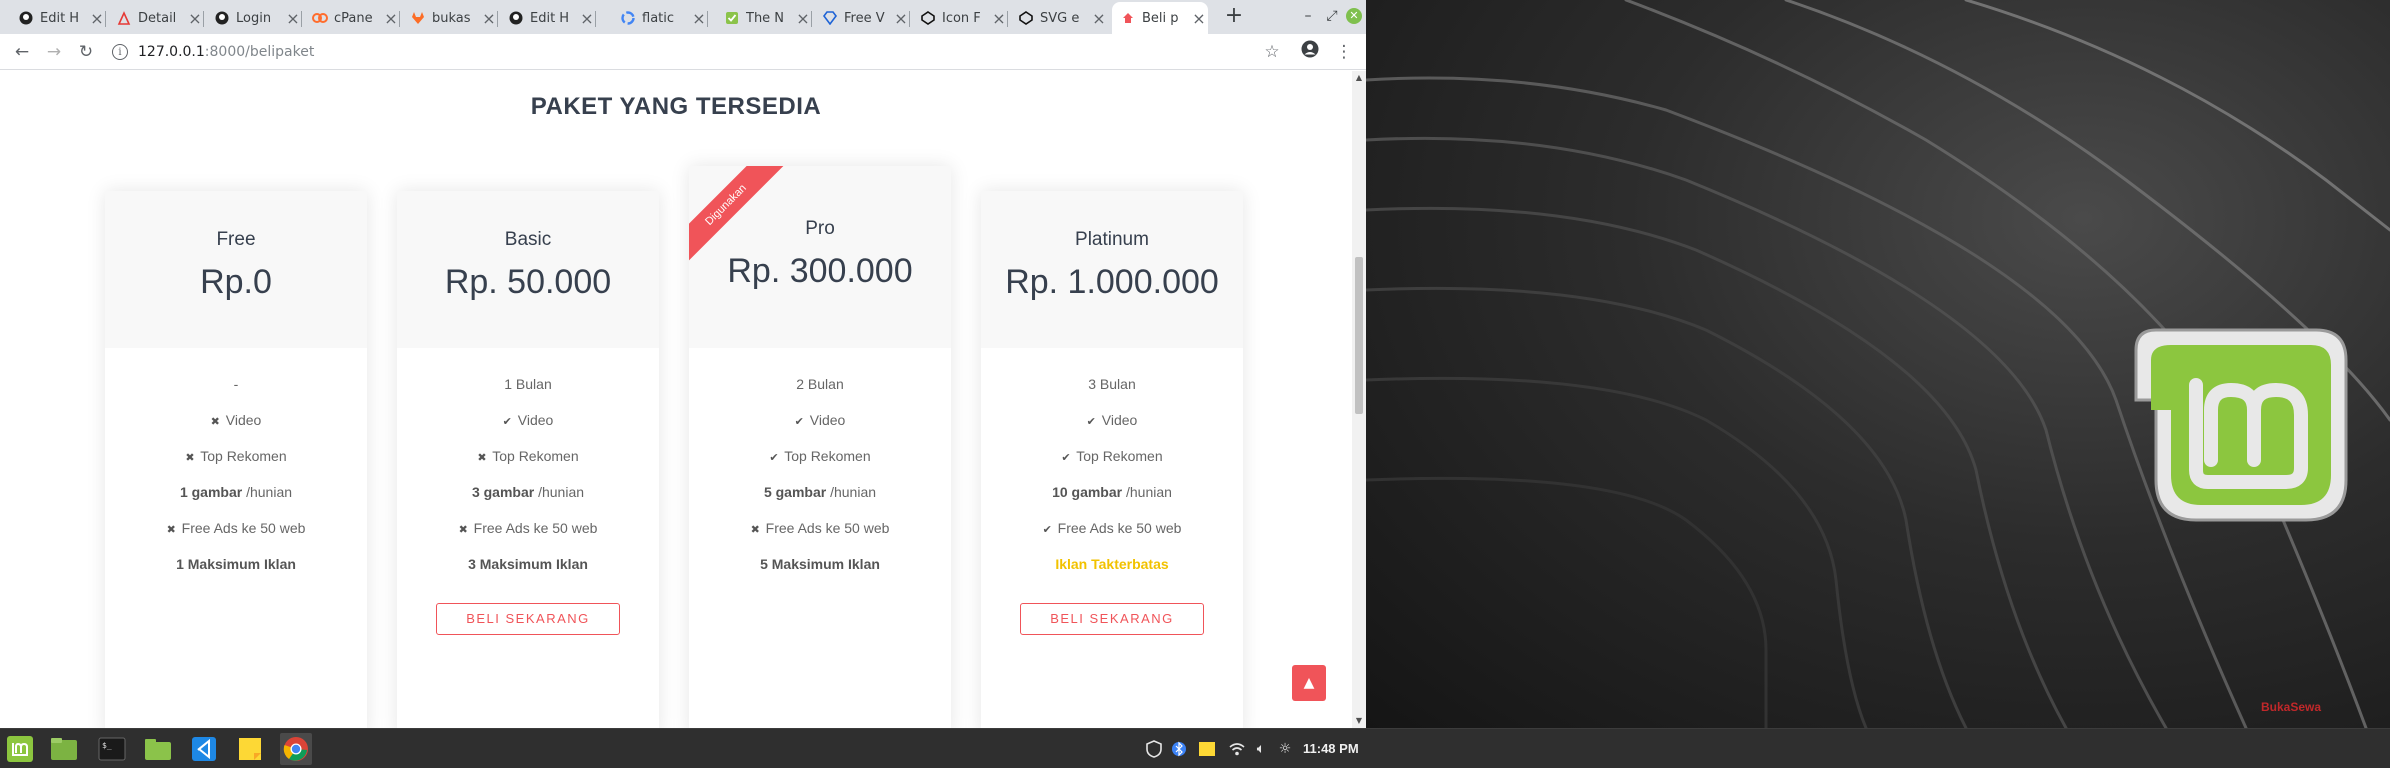 The width and height of the screenshot is (2390, 768). What do you see at coordinates (158, 749) in the screenshot?
I see `folder-icon` at bounding box center [158, 749].